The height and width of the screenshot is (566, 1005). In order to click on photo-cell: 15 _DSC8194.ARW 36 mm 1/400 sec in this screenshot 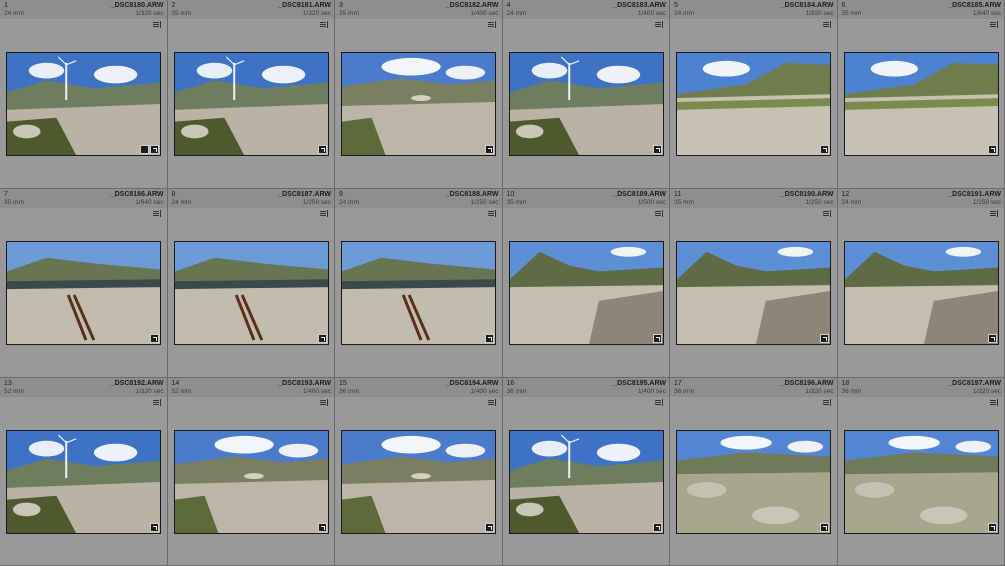, I will do `click(419, 472)`.